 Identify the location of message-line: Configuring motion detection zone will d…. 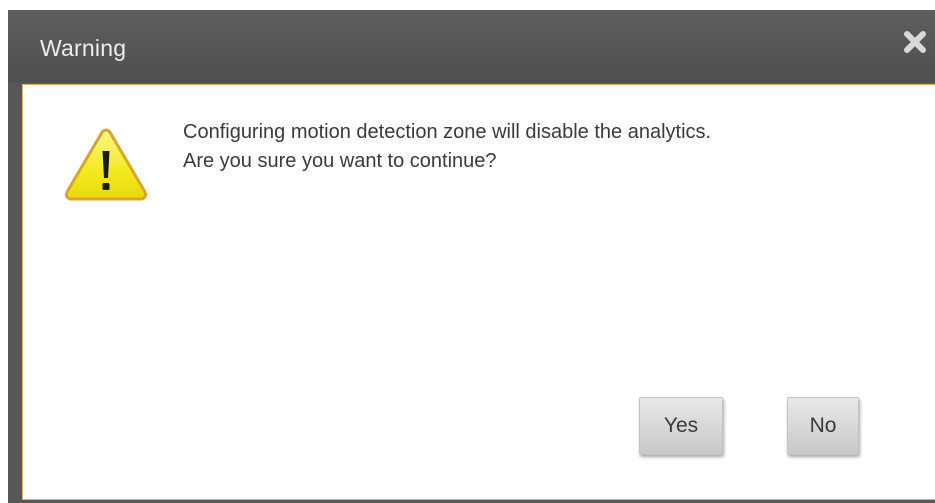
(447, 132).